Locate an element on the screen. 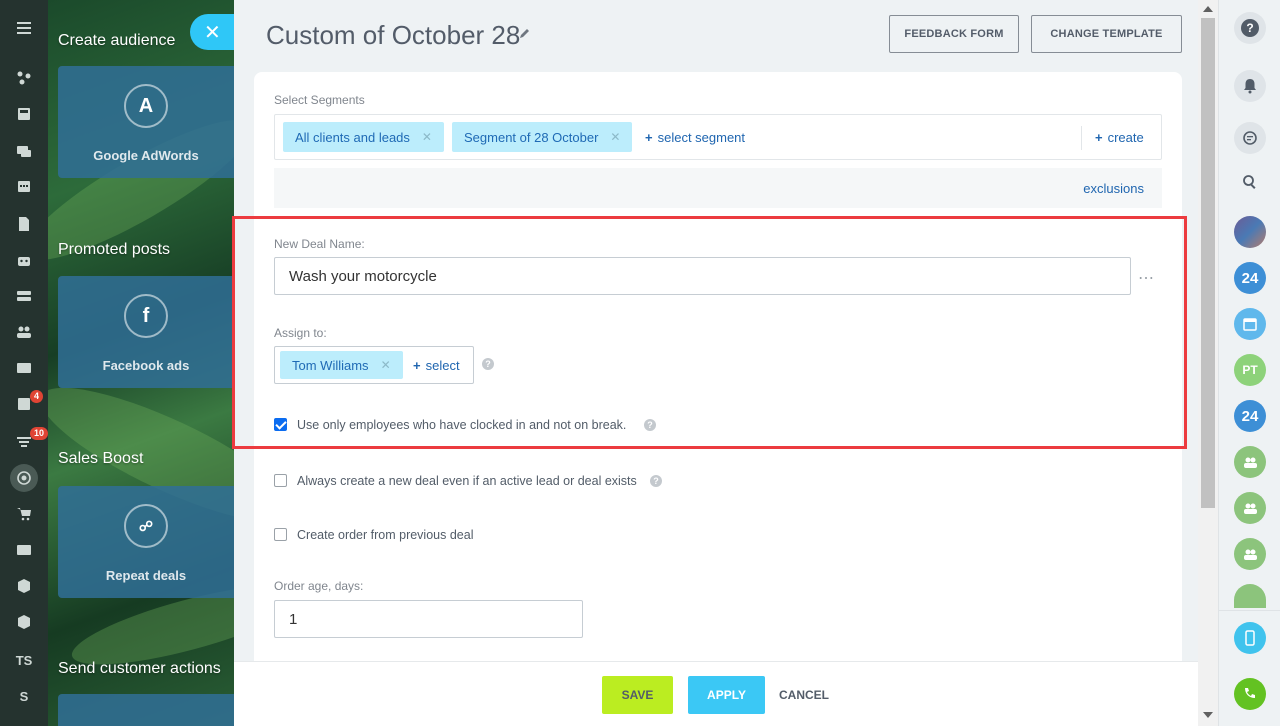 The width and height of the screenshot is (1280, 726). calendar-icon is located at coordinates (24, 186).